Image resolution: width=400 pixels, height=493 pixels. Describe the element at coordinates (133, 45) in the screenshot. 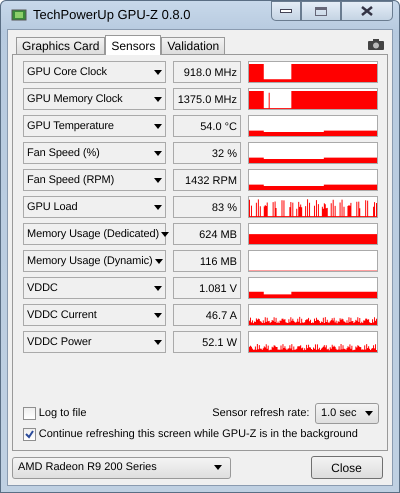

I see `tab: Sensors` at that location.